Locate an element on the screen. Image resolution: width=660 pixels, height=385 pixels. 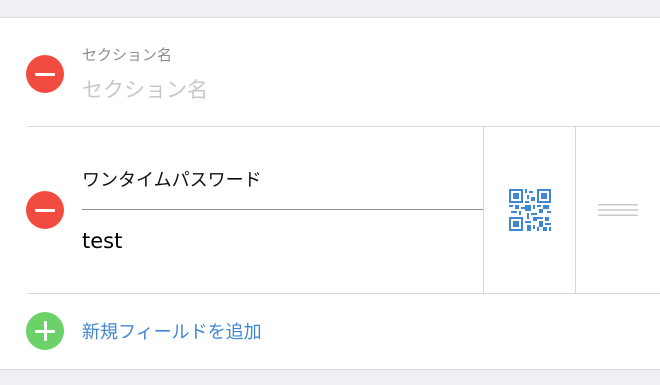
add-field-button: 新規フィールドを追加 is located at coordinates (172, 331).